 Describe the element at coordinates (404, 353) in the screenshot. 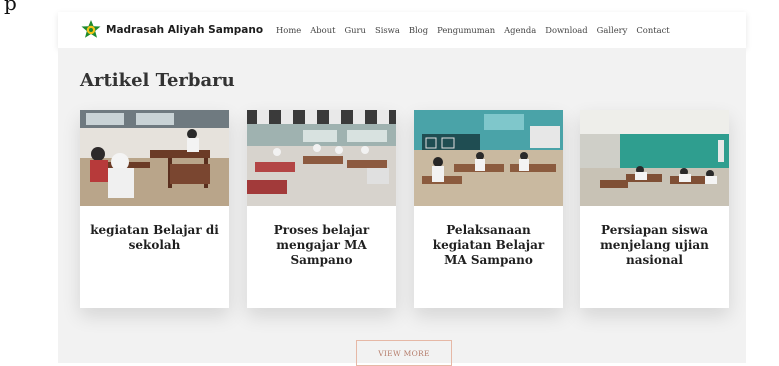

I see `view-more-button: VIEW MORE` at that location.